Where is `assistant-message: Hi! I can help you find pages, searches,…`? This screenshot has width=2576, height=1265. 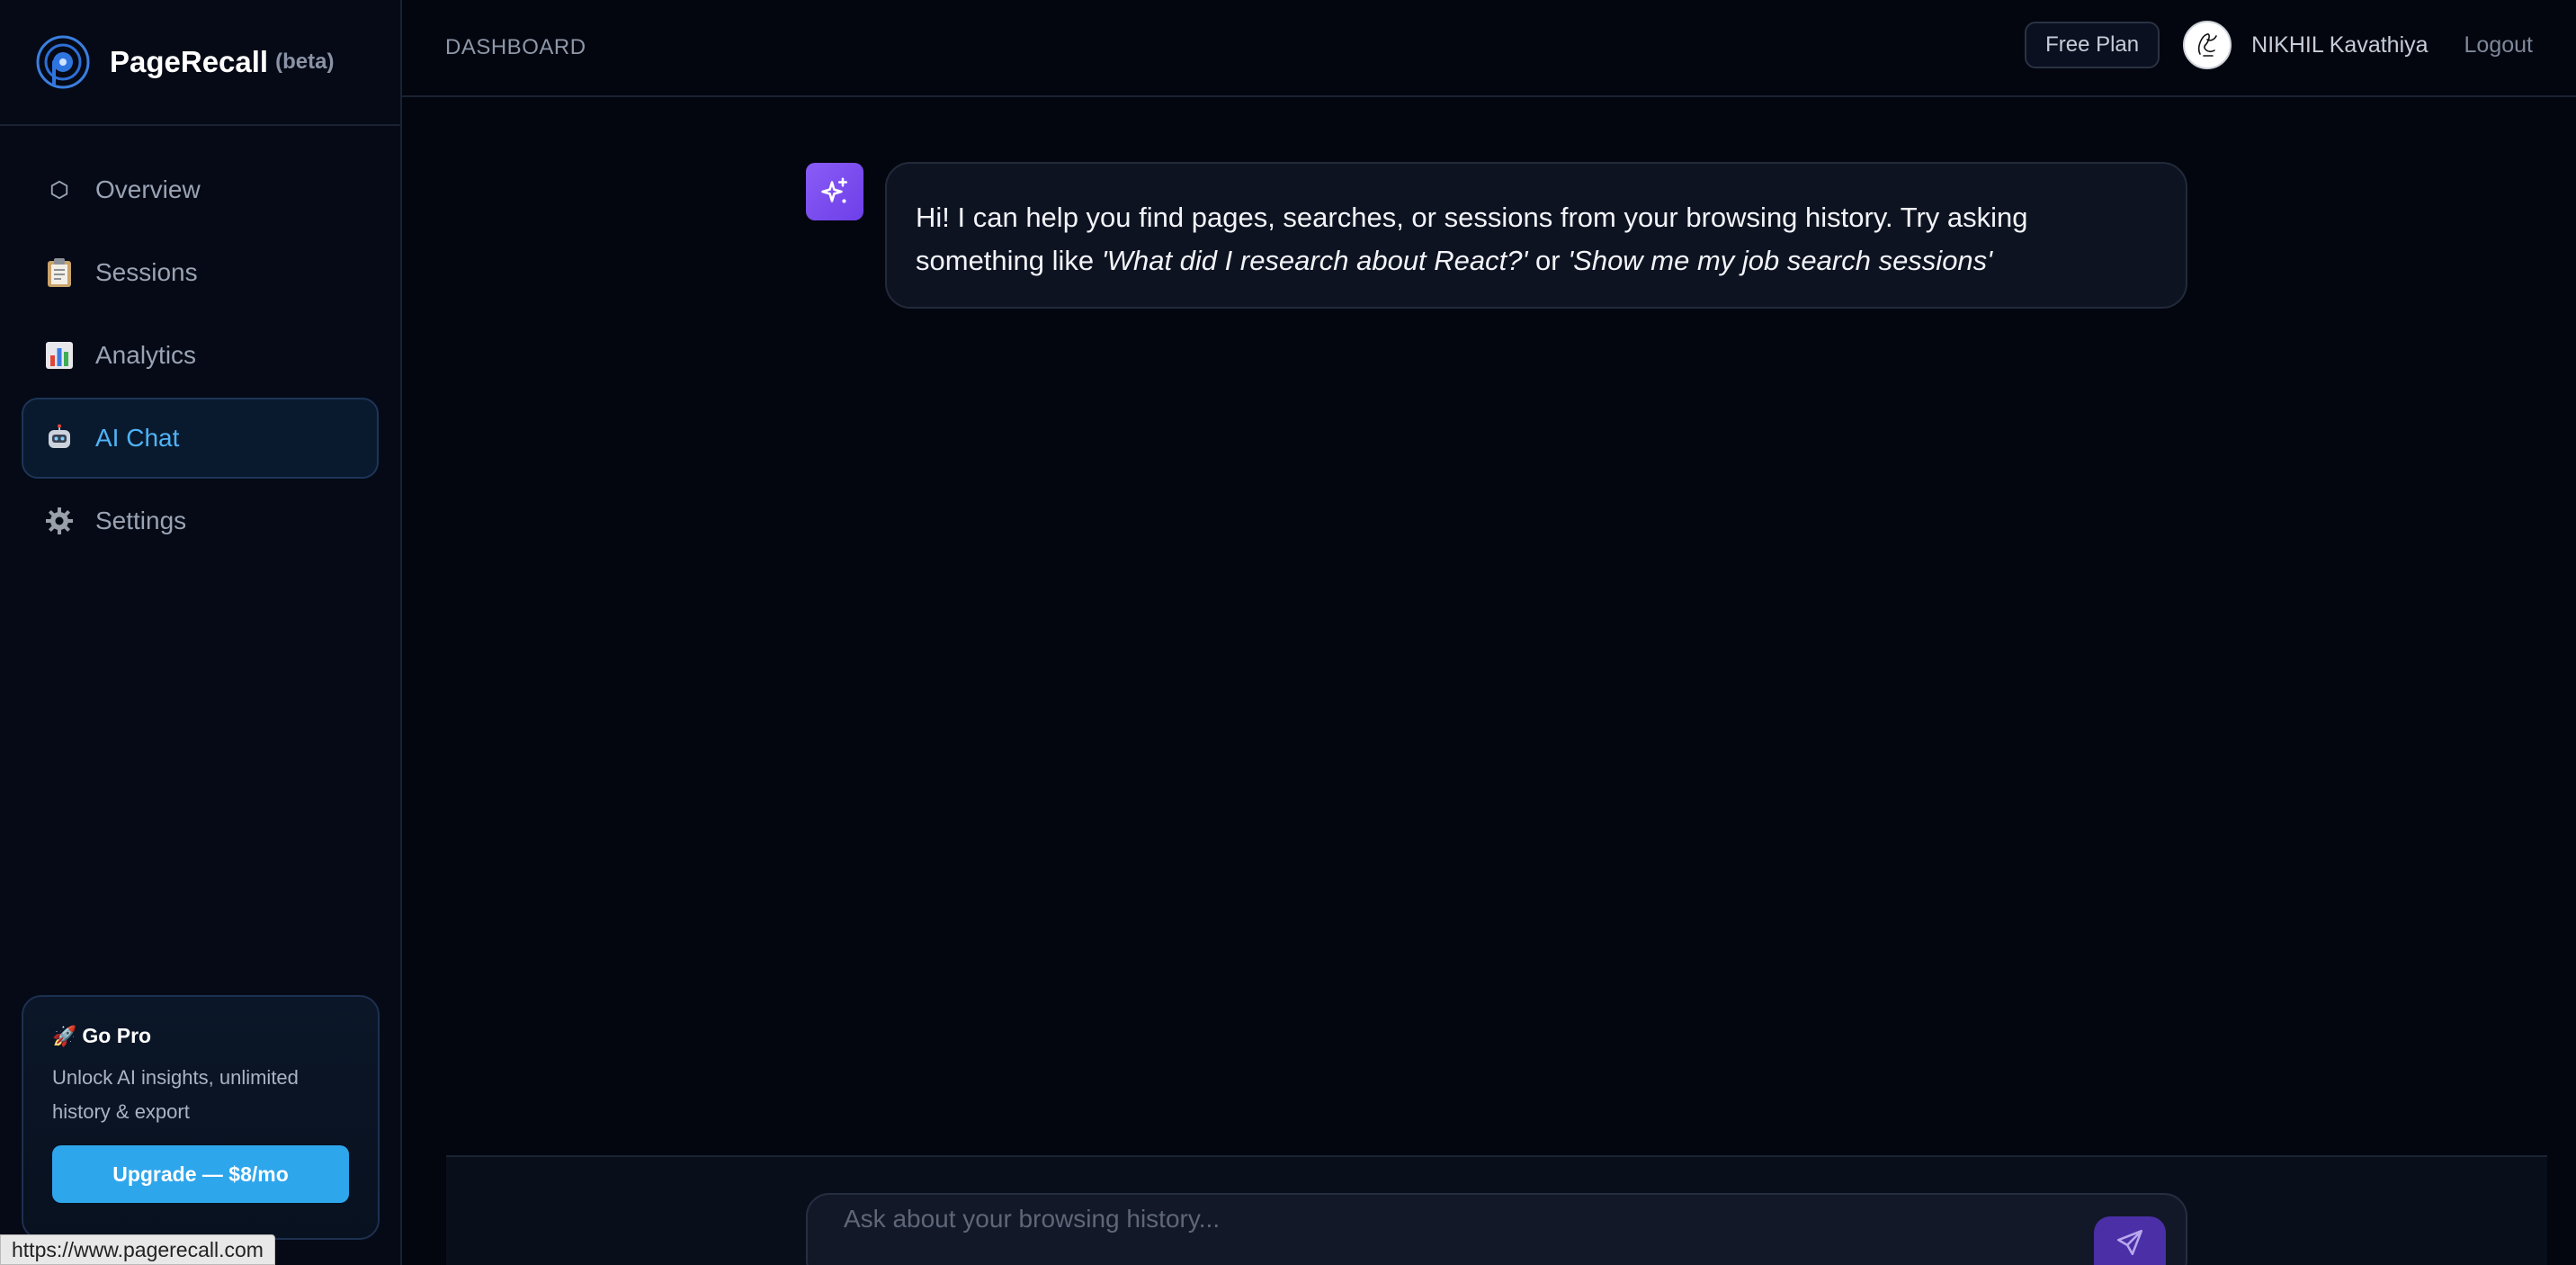
assistant-message: Hi! I can help you find pages, searches,… is located at coordinates (1536, 235).